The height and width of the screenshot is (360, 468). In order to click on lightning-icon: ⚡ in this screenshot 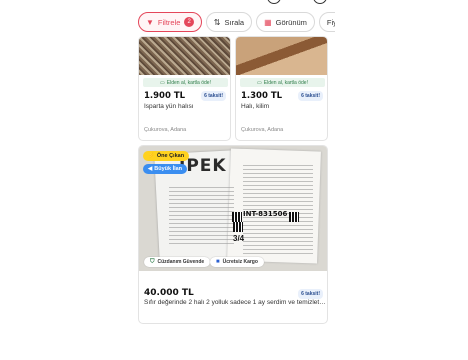, I will do `click(151, 156)`.